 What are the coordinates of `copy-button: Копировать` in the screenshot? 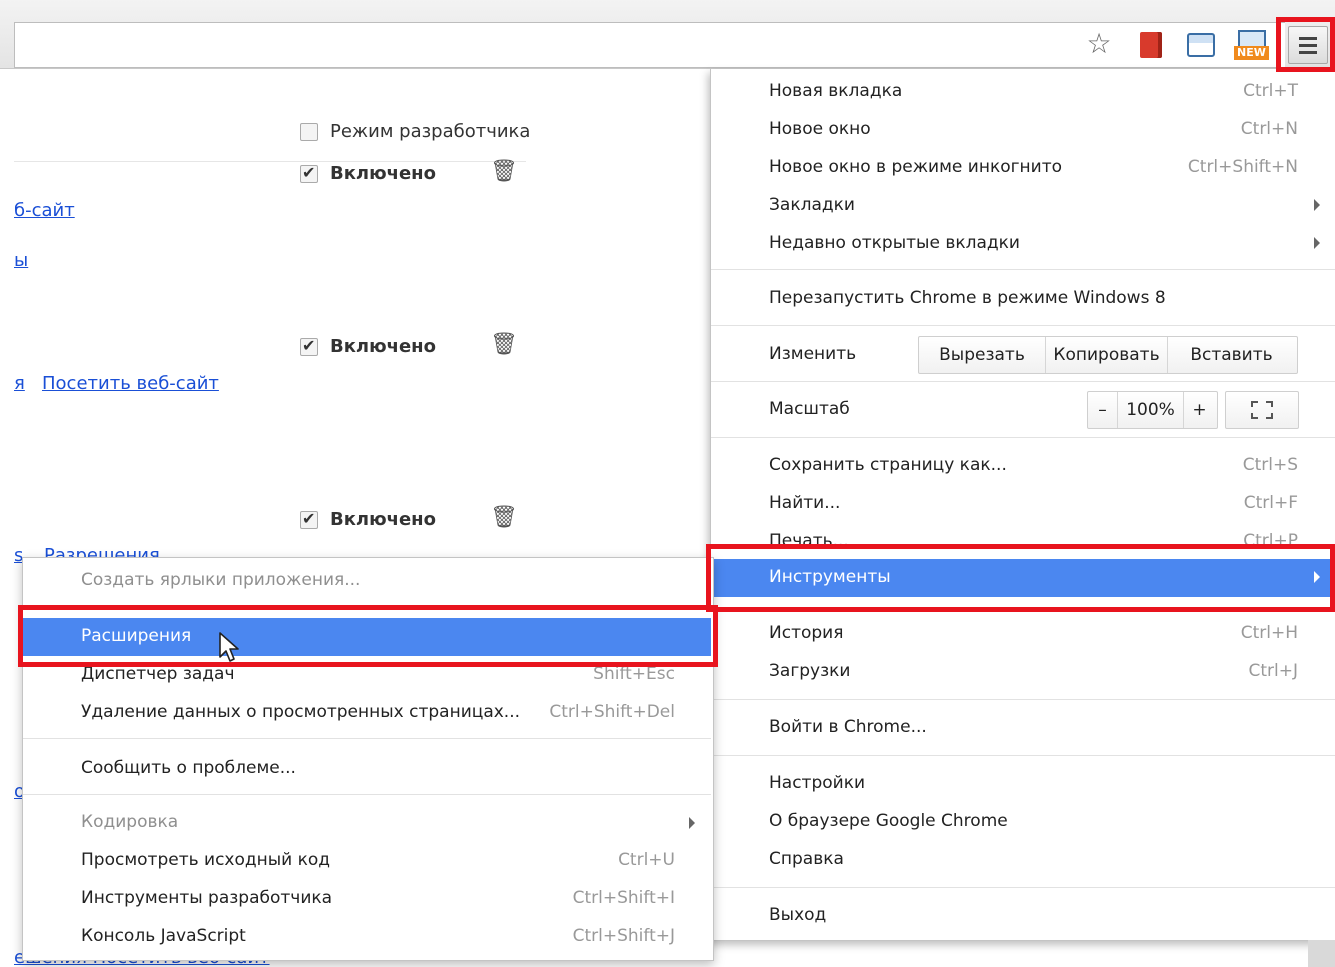 It's located at (1107, 355).